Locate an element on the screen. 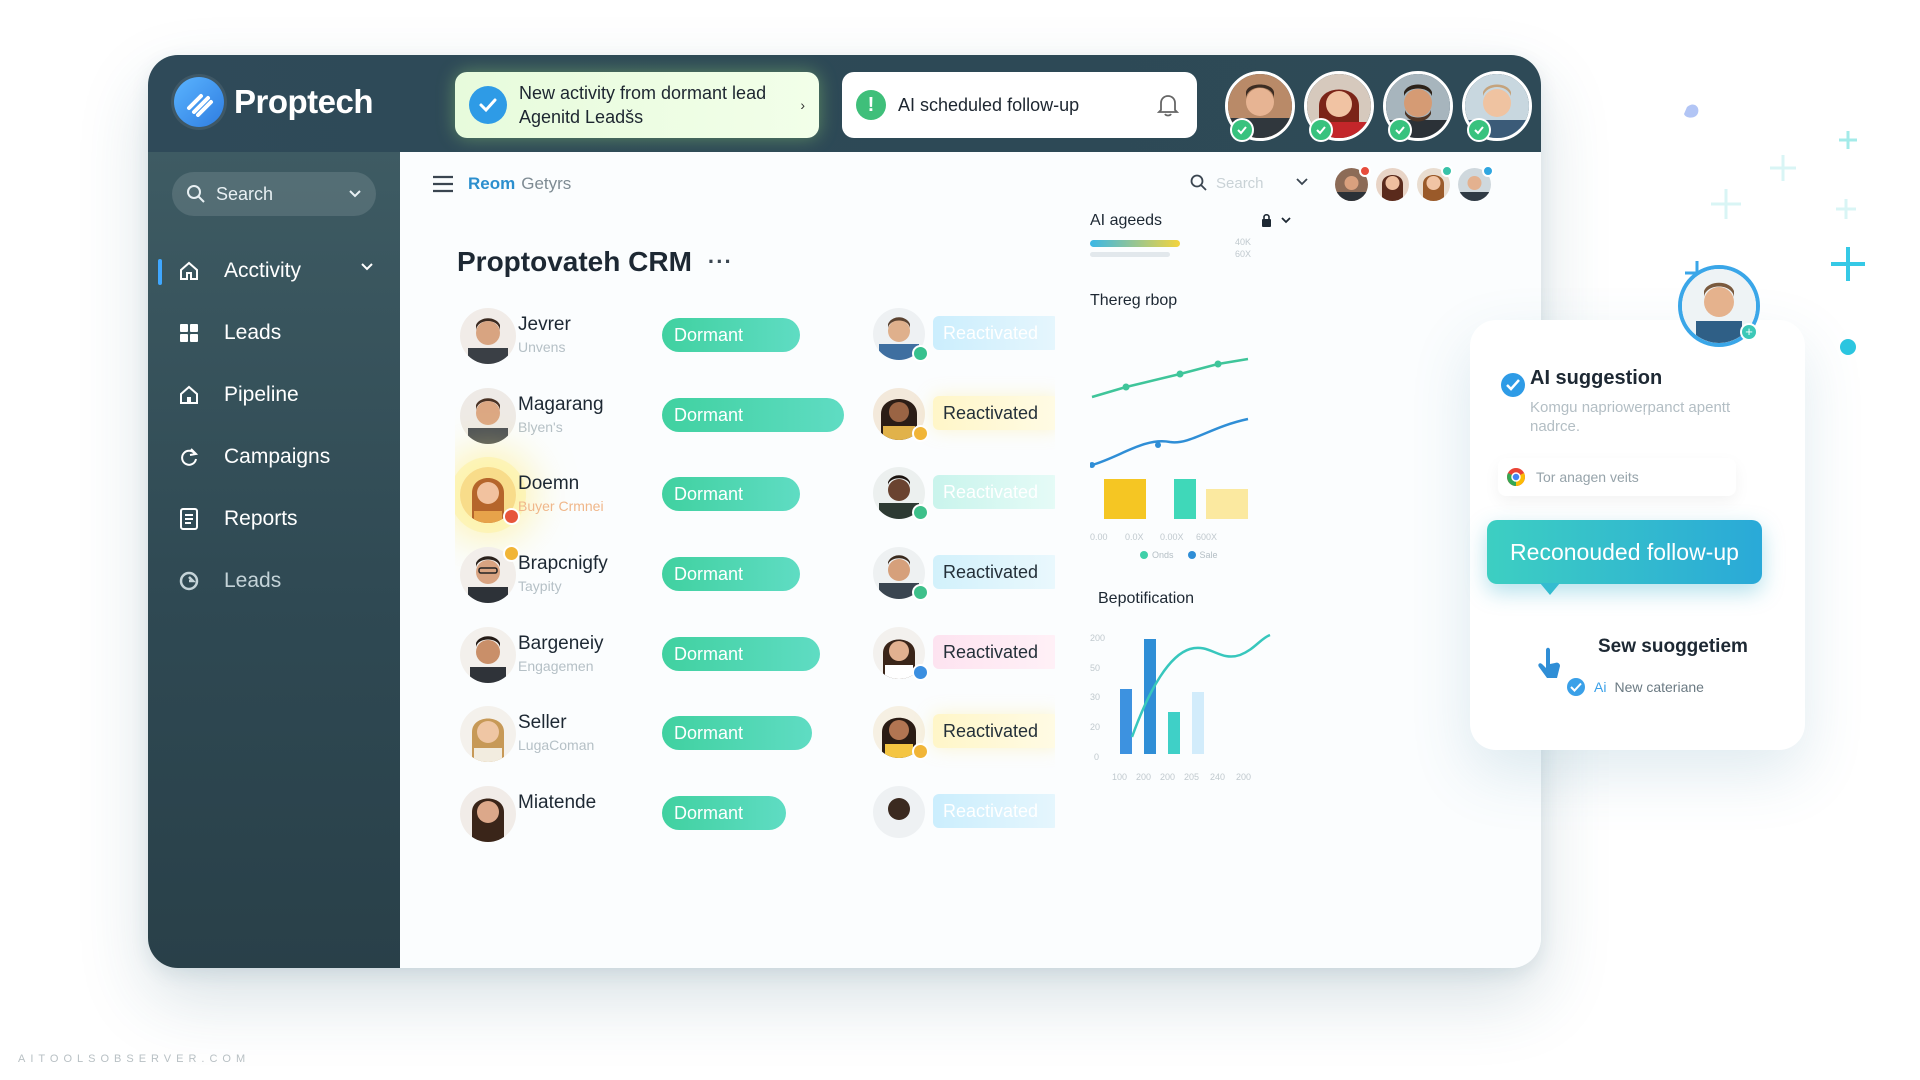 The height and width of the screenshot is (1080, 1920). warning-icon: ! is located at coordinates (871, 105).